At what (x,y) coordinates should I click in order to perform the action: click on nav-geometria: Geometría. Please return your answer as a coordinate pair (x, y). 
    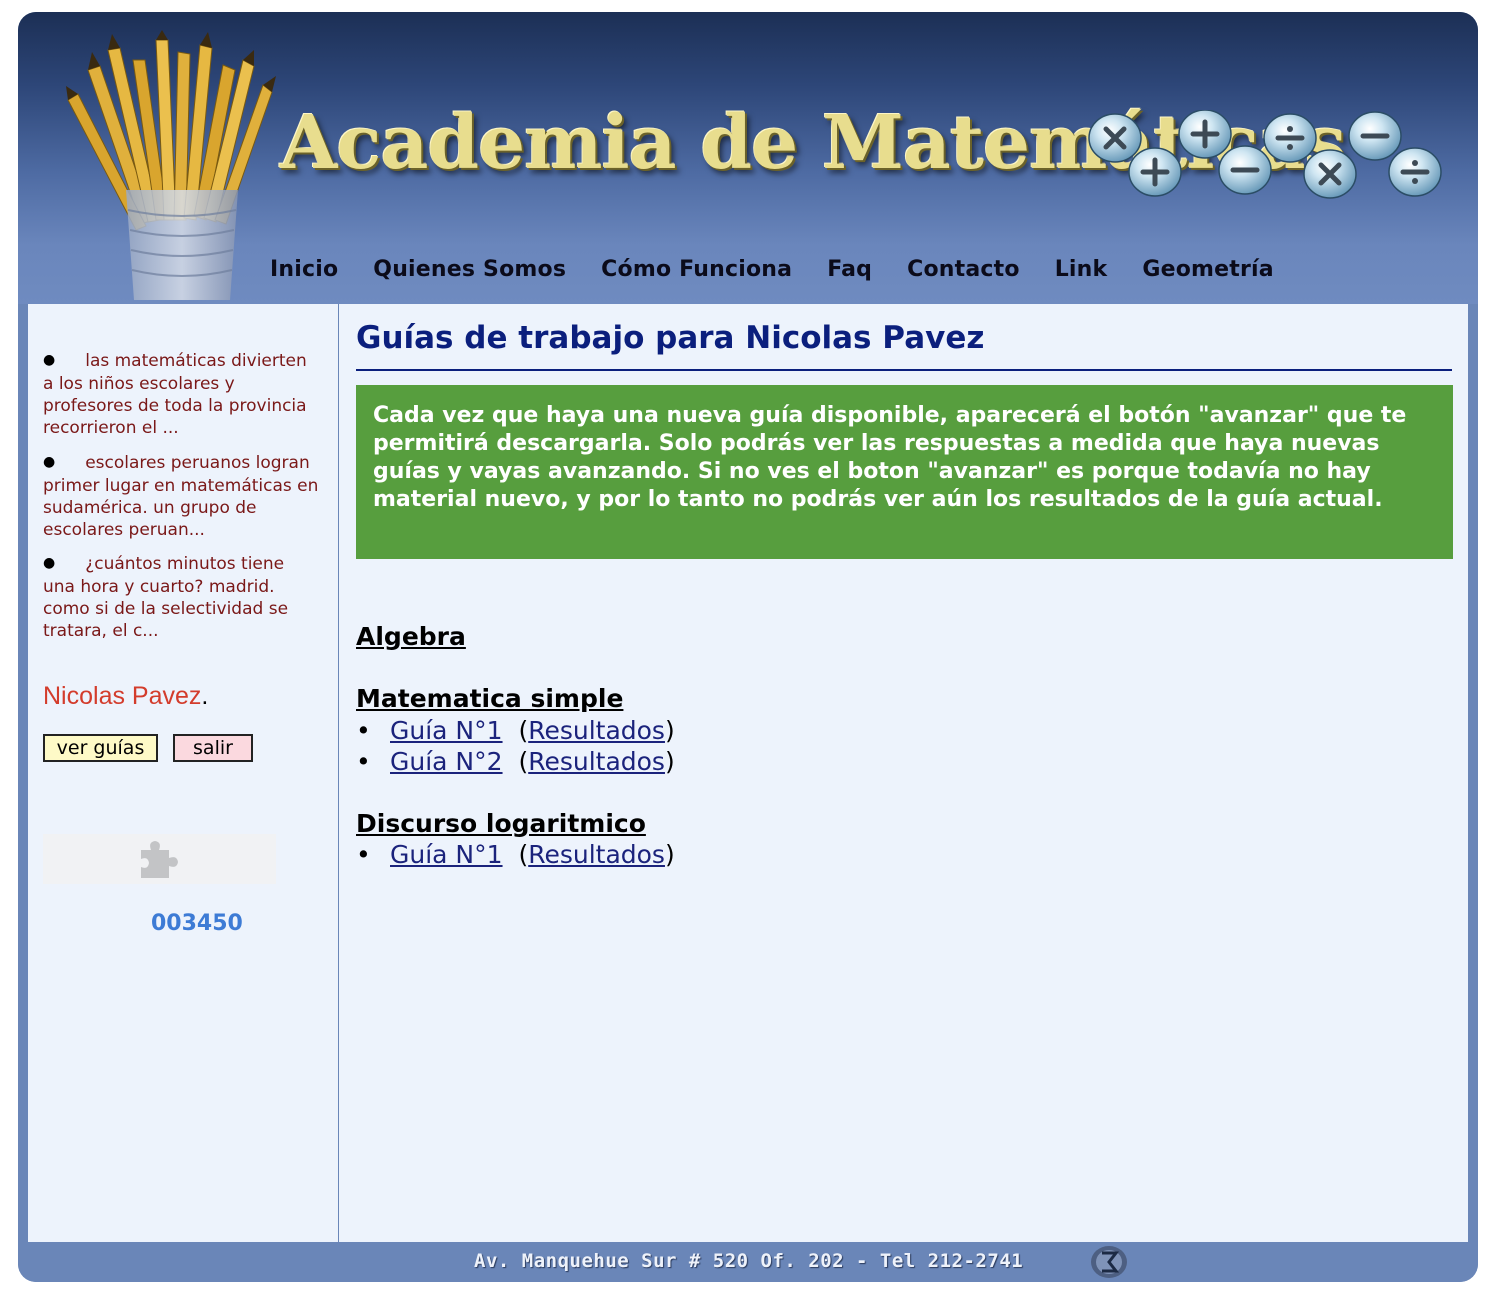
    Looking at the image, I should click on (1208, 275).